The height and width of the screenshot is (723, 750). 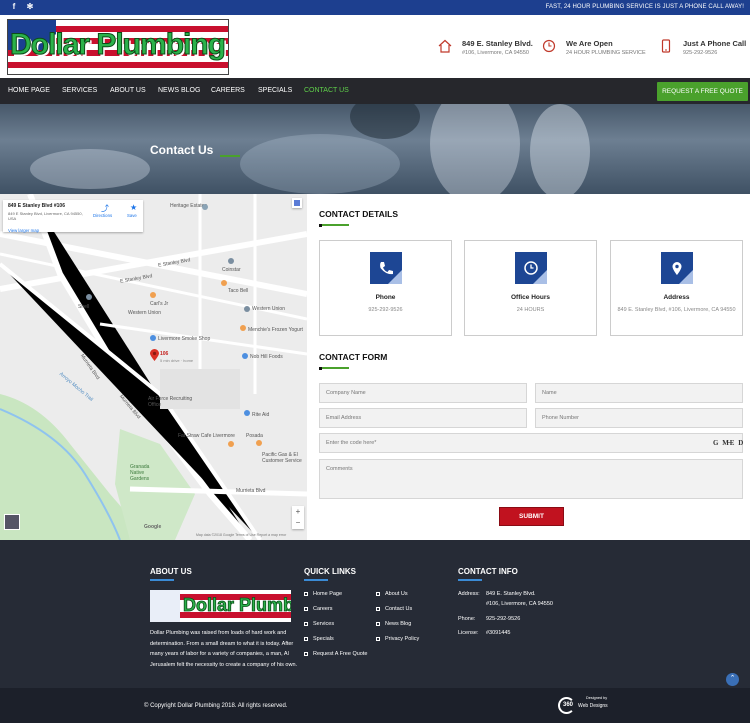 What do you see at coordinates (319, 624) in the screenshot?
I see `footer-link-services: Services` at bounding box center [319, 624].